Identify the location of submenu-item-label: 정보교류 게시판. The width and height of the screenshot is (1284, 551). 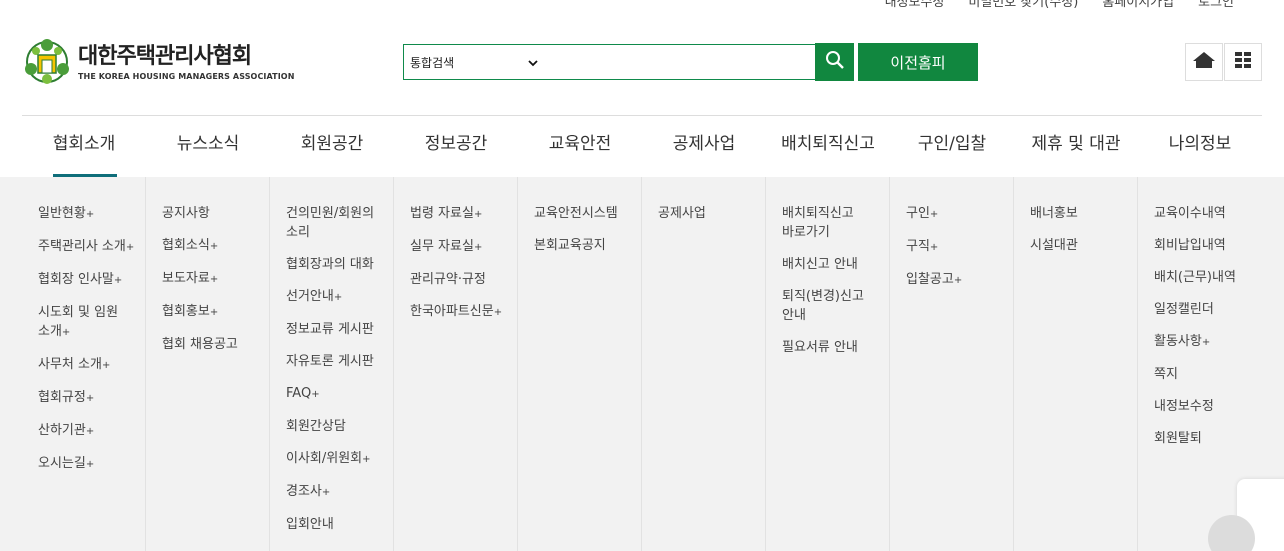
(330, 329).